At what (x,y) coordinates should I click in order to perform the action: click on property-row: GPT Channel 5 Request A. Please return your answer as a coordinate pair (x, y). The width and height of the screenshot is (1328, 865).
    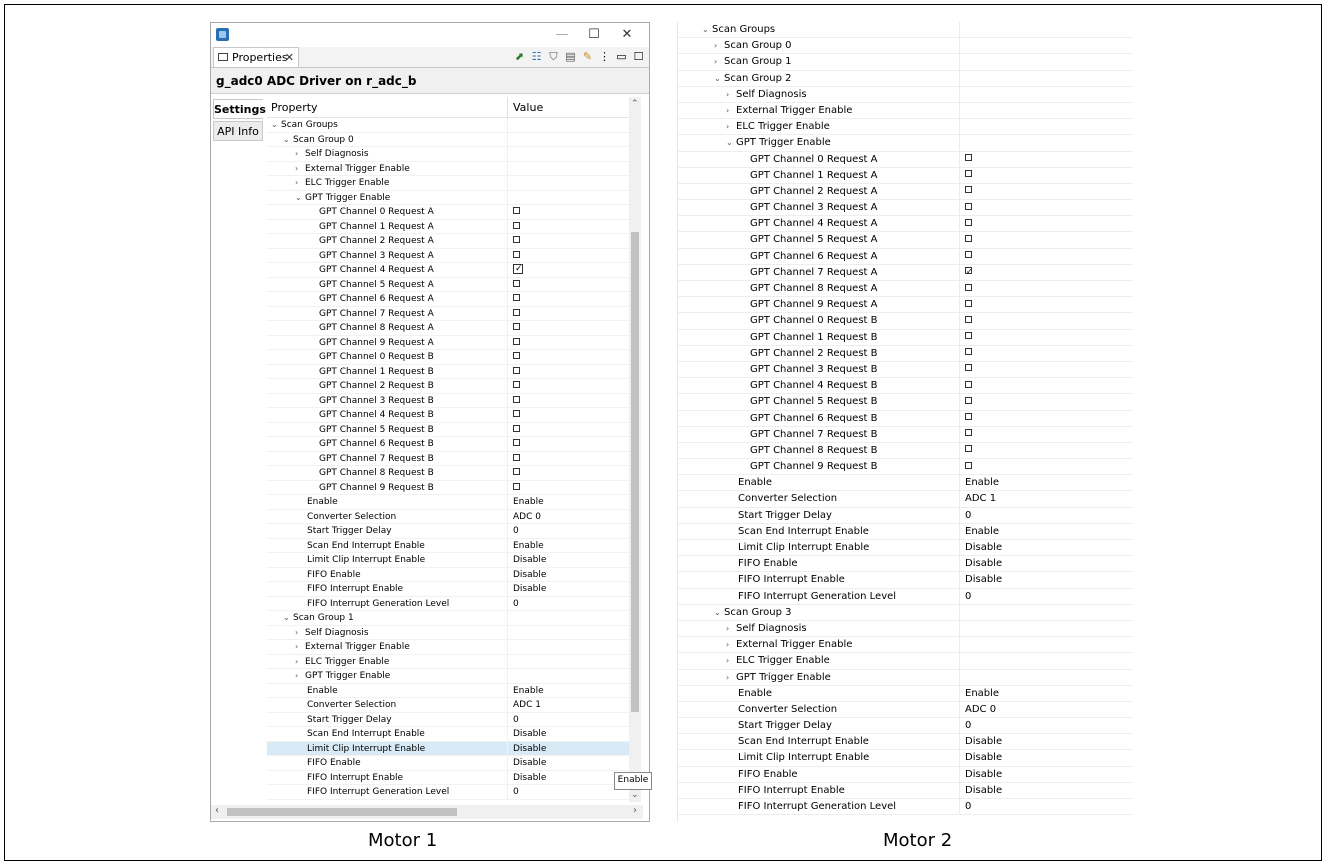
    Looking at the image, I should click on (905, 240).